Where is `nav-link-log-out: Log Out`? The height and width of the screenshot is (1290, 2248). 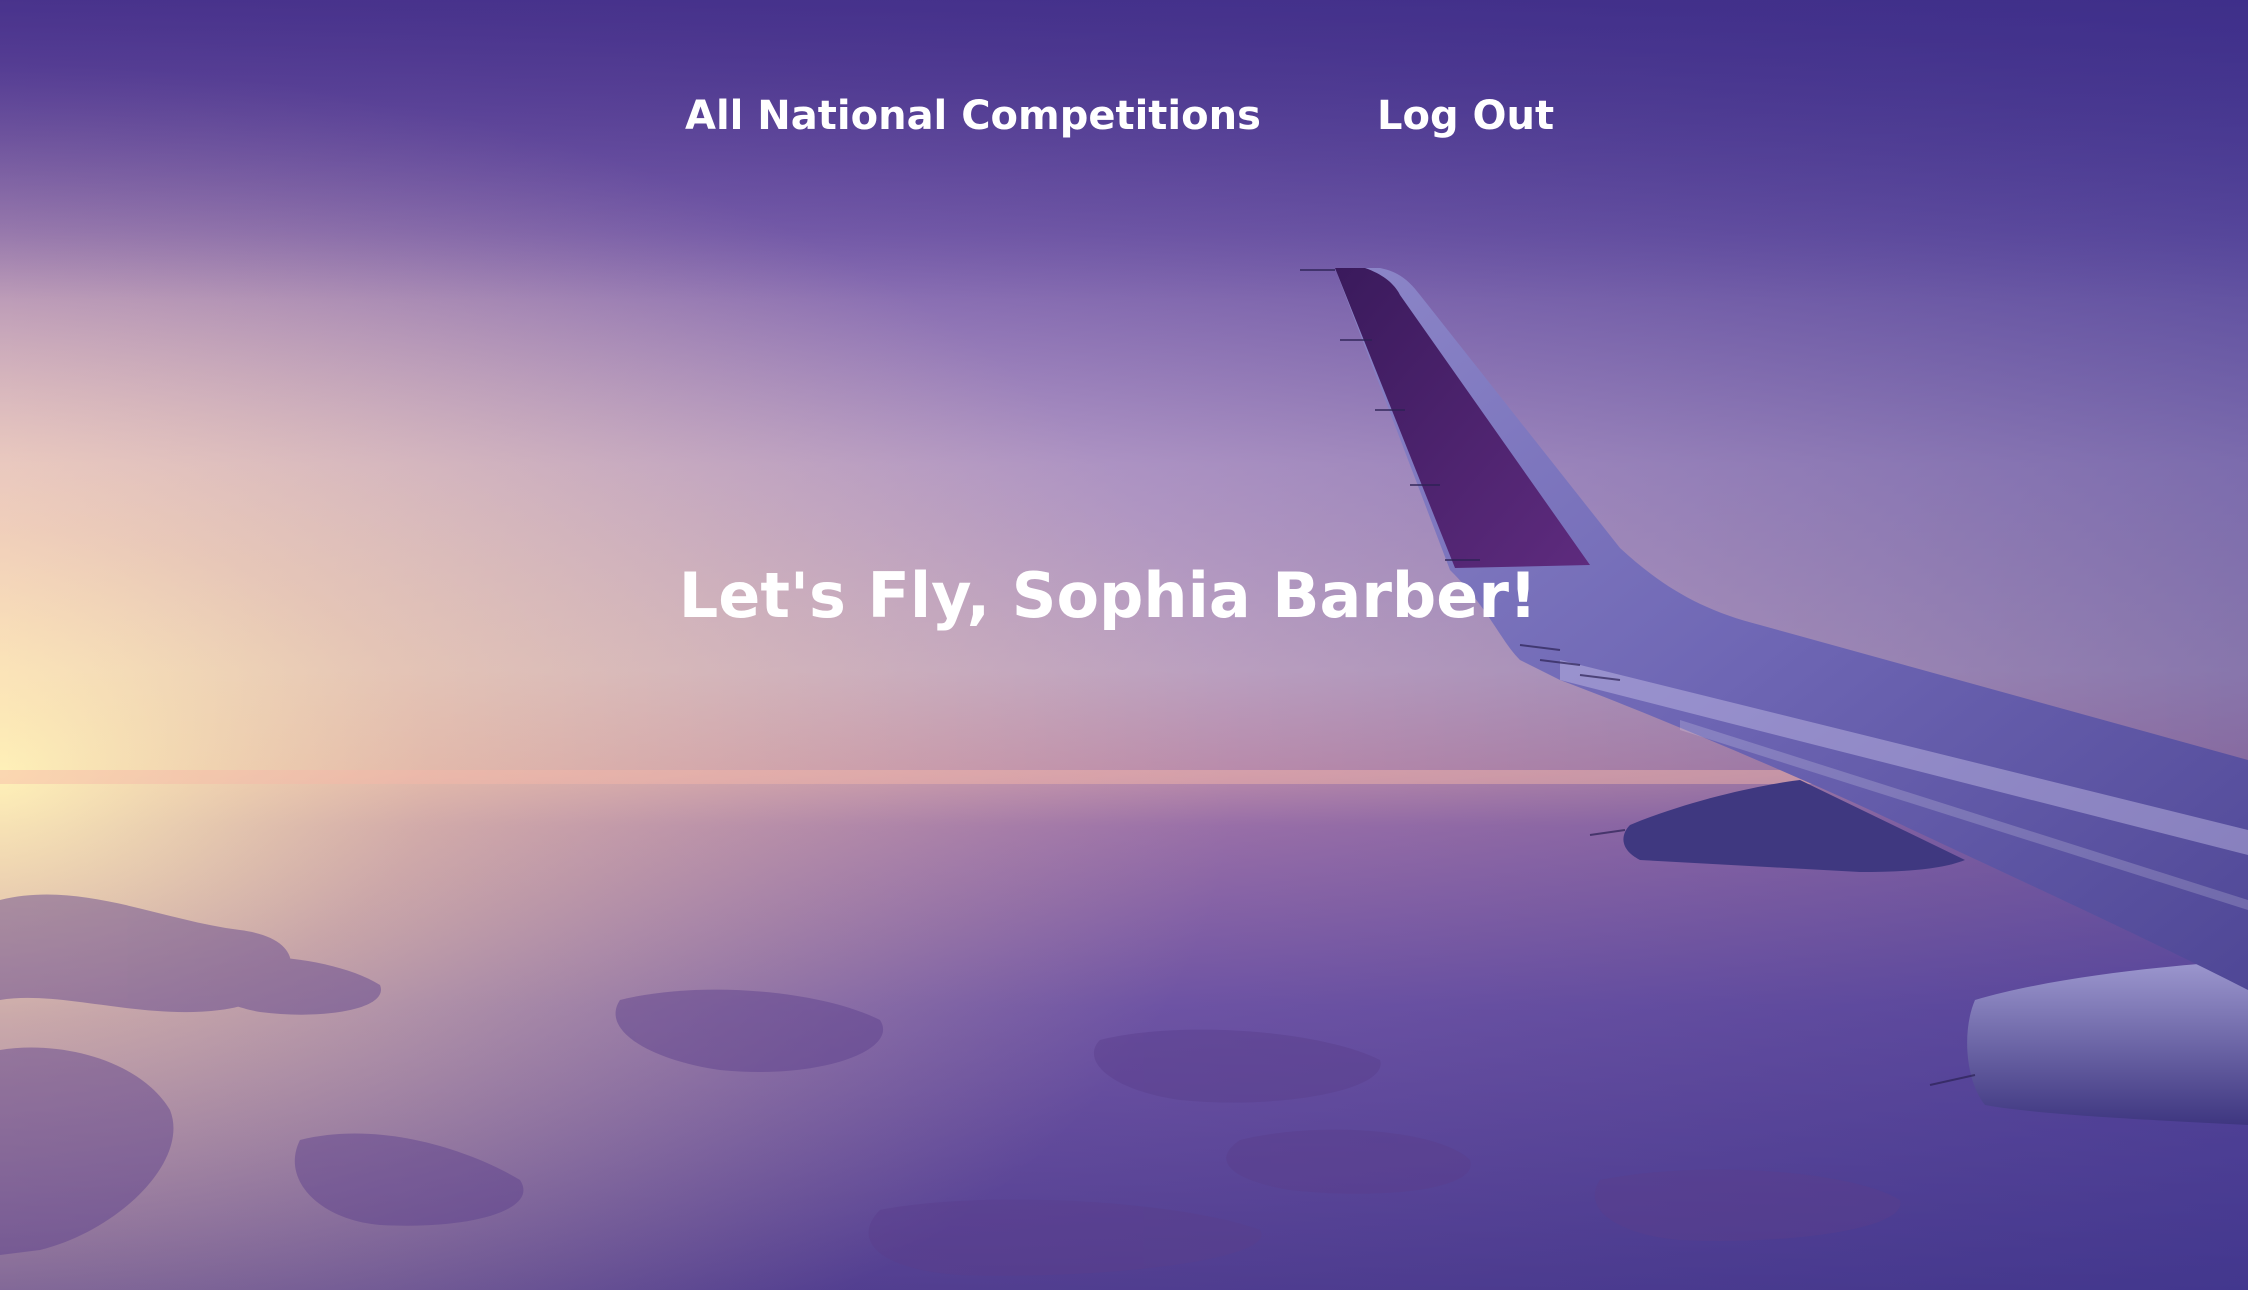
nav-link-log-out: Log Out is located at coordinates (1465, 116).